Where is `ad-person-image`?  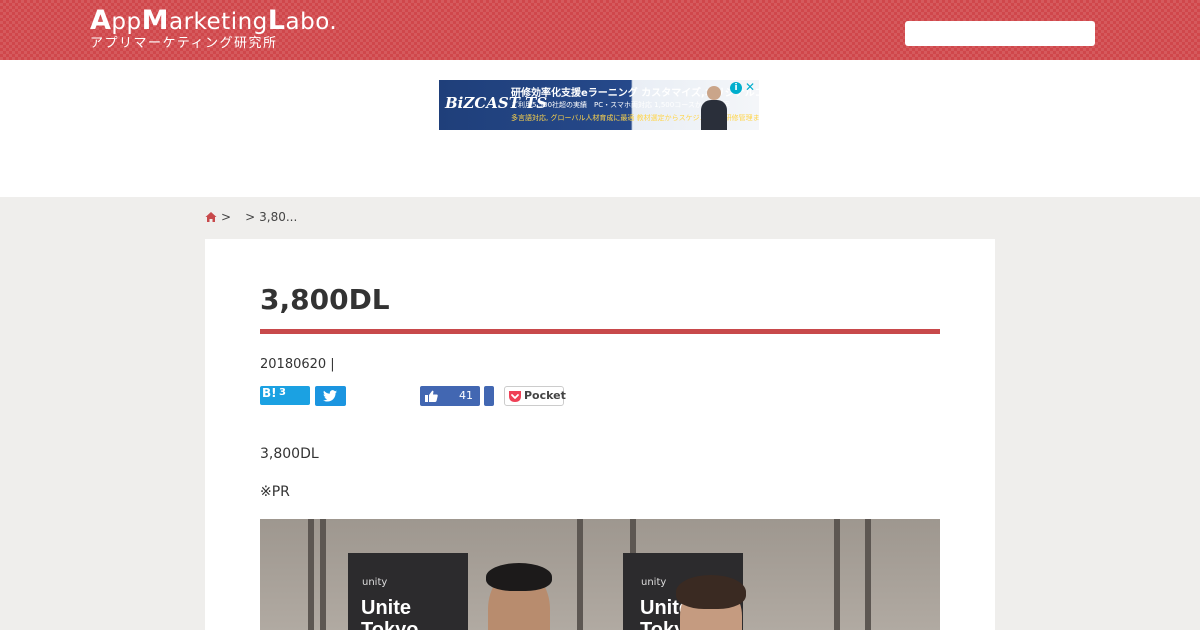 ad-person-image is located at coordinates (714, 108).